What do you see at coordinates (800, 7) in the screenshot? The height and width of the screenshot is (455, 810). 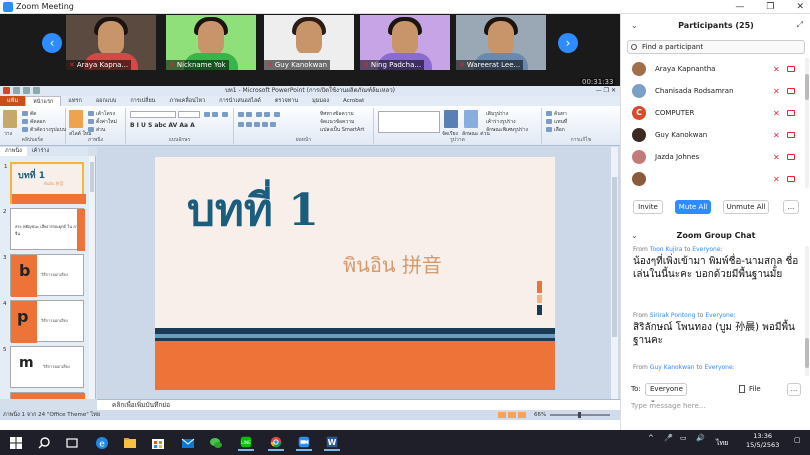 I see `close-button: ✕` at bounding box center [800, 7].